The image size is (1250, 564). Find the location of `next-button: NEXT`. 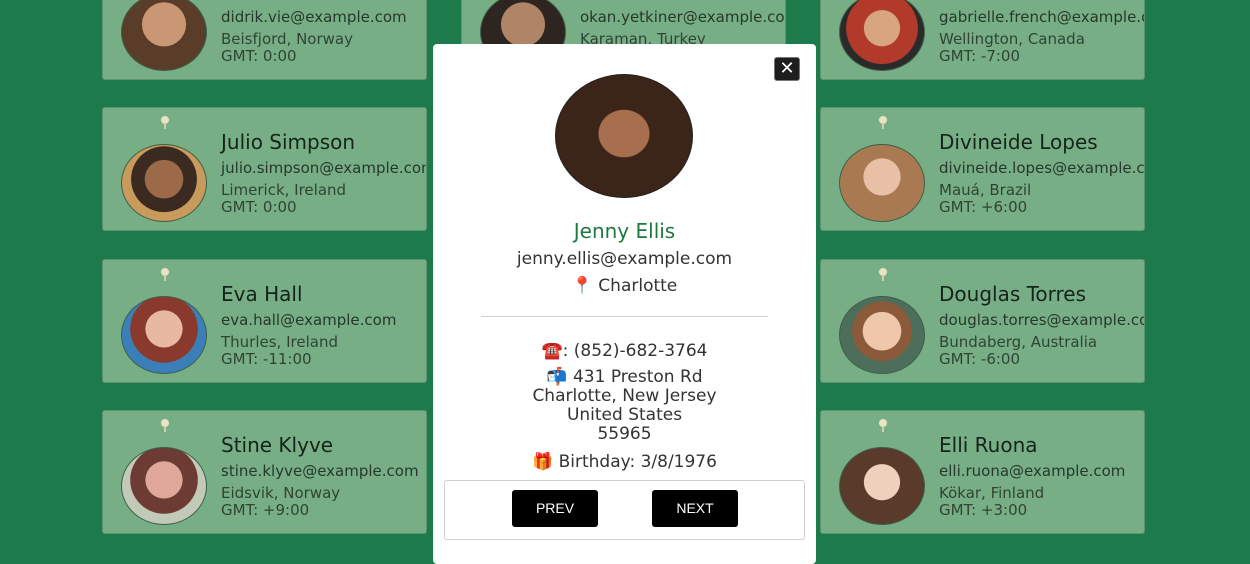

next-button: NEXT is located at coordinates (695, 508).